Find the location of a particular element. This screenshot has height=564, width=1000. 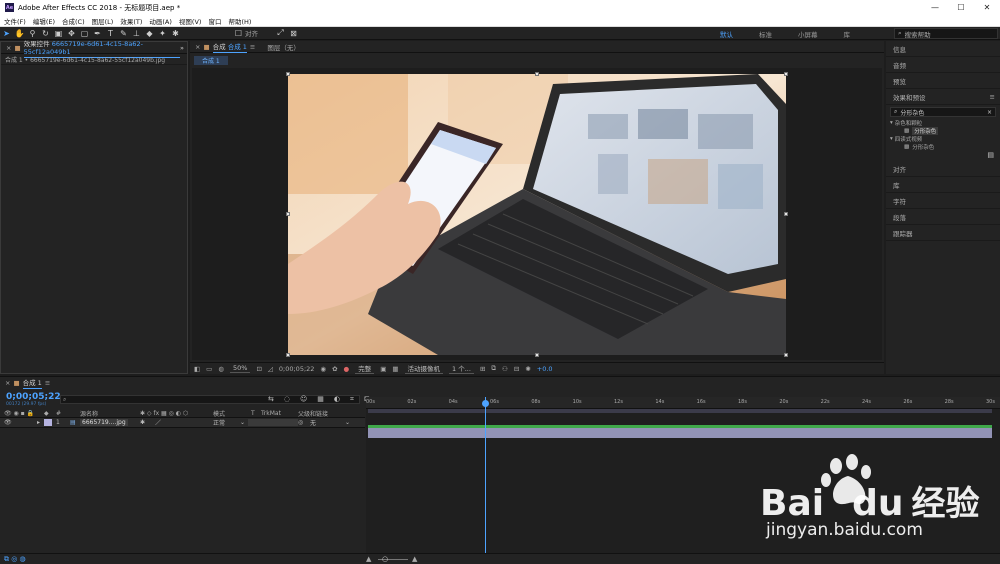

maximize-button: ☐ is located at coordinates (961, 7).